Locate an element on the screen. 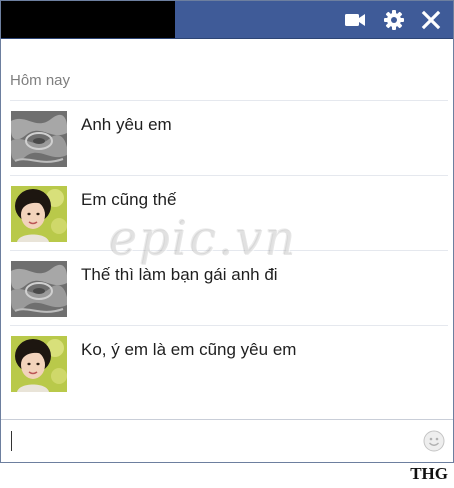  message-row: Em cũng thế is located at coordinates (229, 213).